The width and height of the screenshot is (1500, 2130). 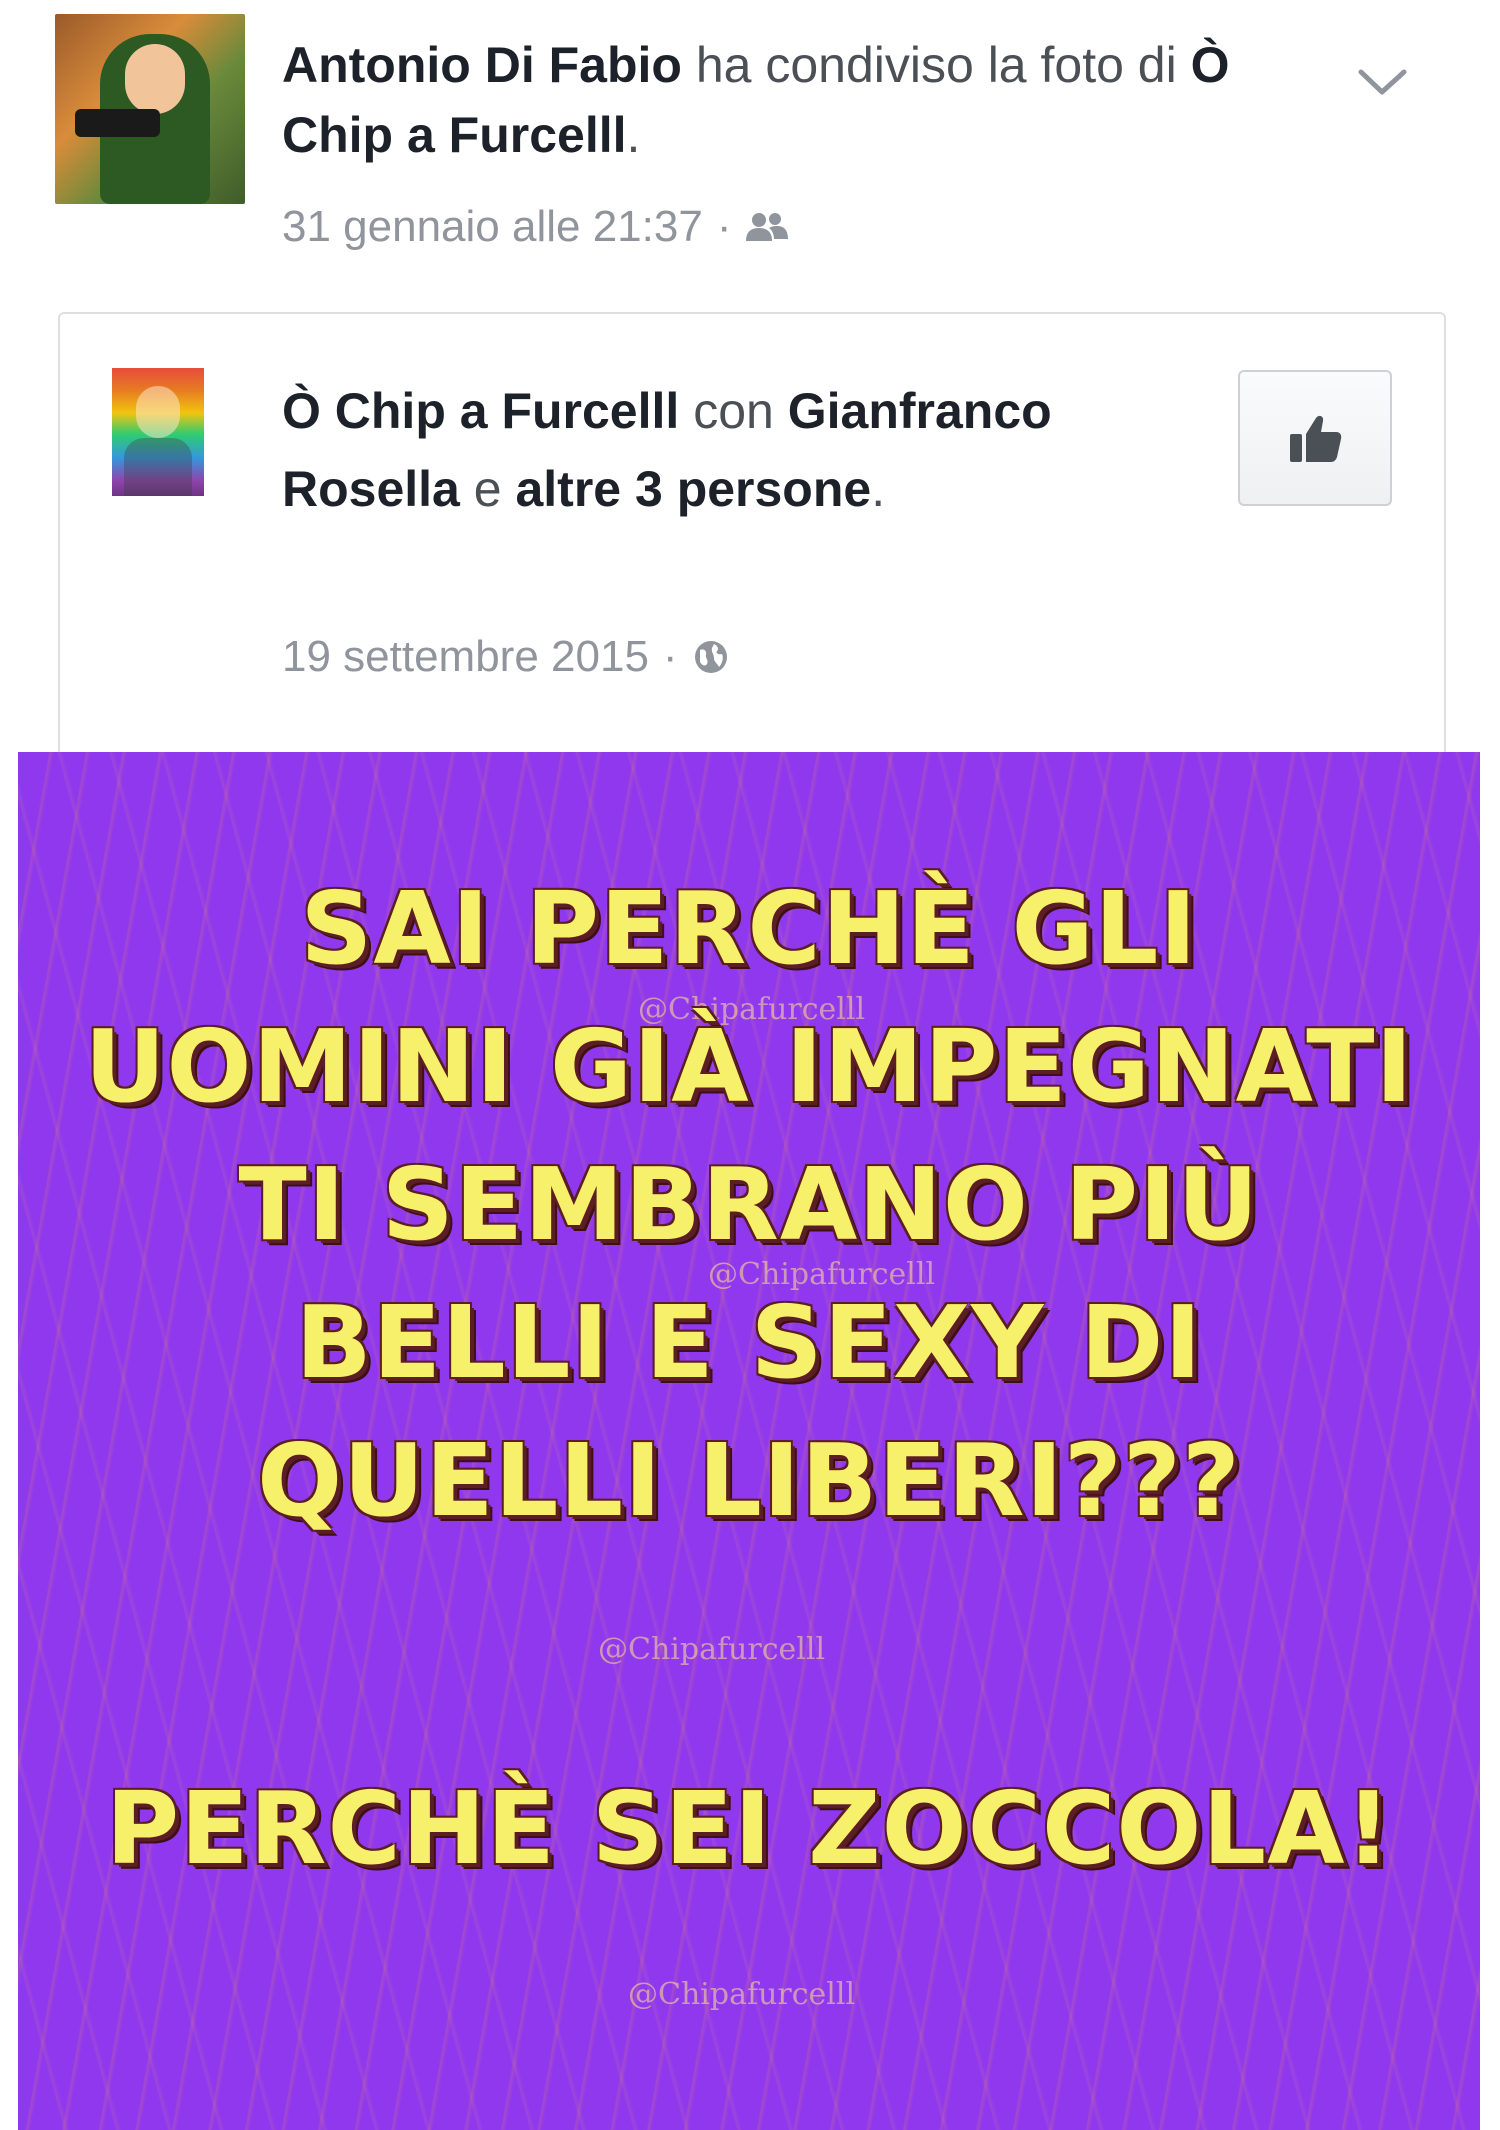 I want to click on avatar-face, so click(x=155, y=79).